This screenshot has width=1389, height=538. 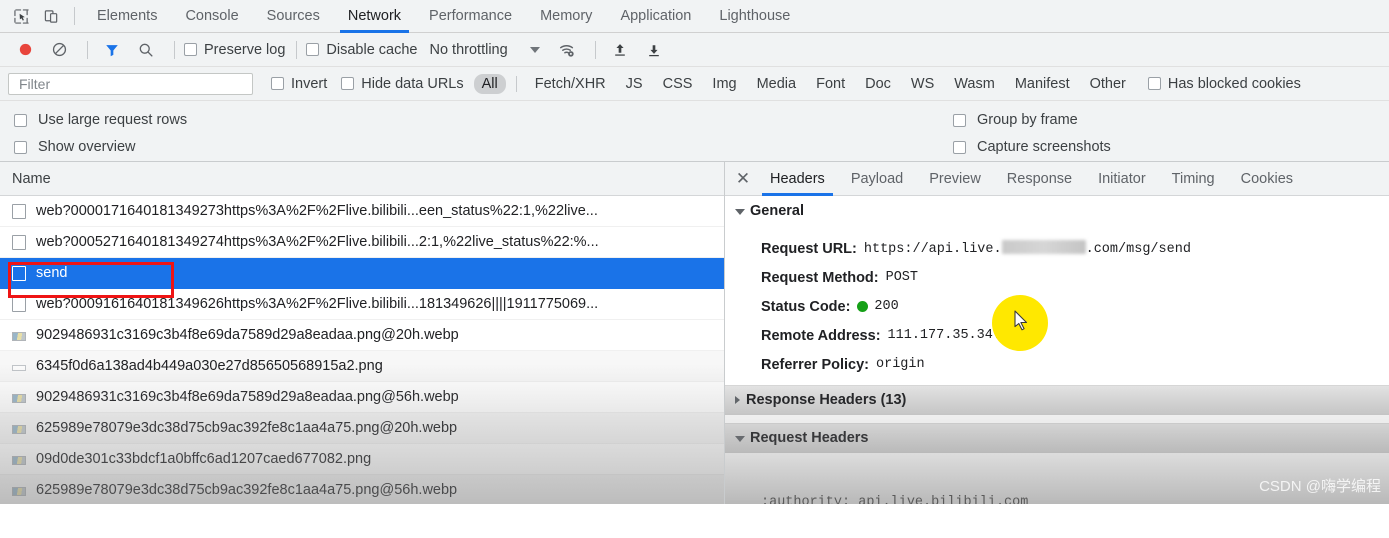 I want to click on filter-funnel-icon, so click(x=112, y=50).